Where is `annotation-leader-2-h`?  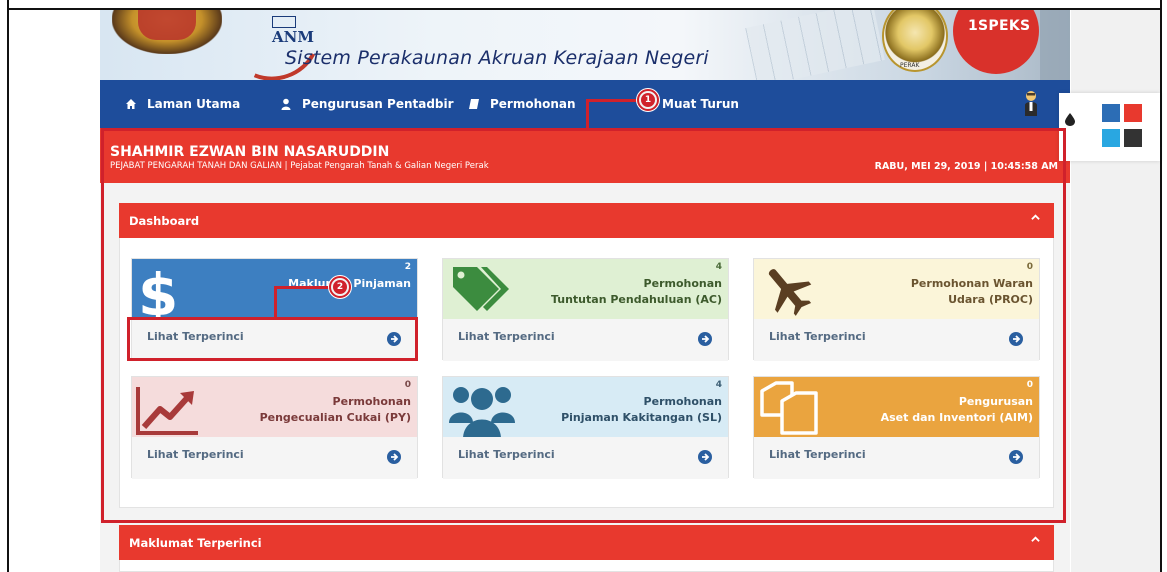
annotation-leader-2-h is located at coordinates (302, 287).